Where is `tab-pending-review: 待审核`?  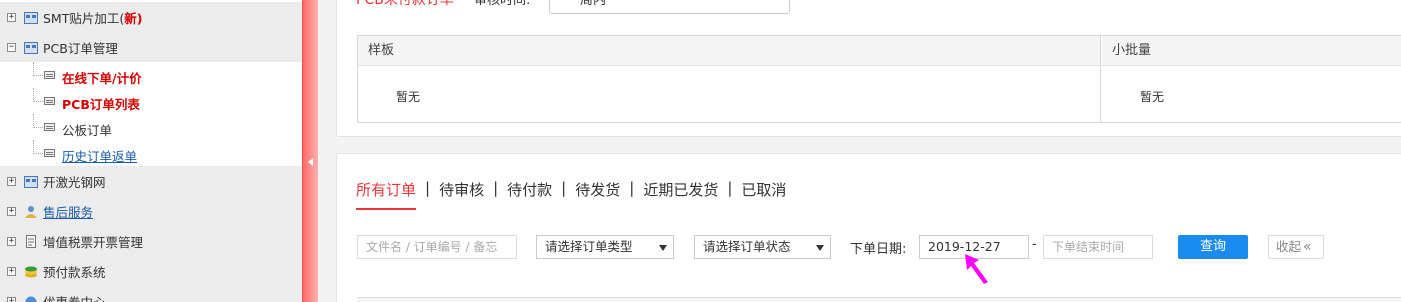 tab-pending-review: 待审核 is located at coordinates (461, 194).